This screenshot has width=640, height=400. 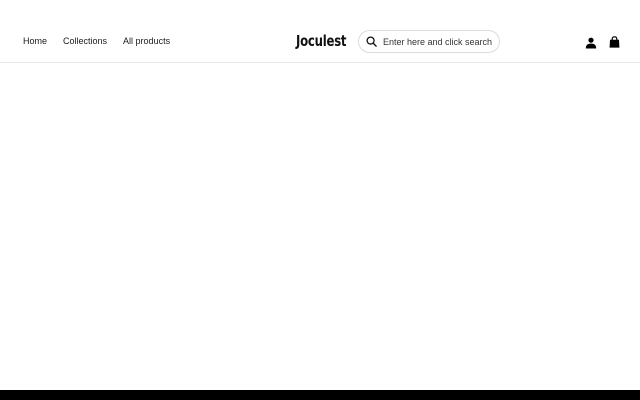 What do you see at coordinates (591, 42) in the screenshot?
I see `user-icon` at bounding box center [591, 42].